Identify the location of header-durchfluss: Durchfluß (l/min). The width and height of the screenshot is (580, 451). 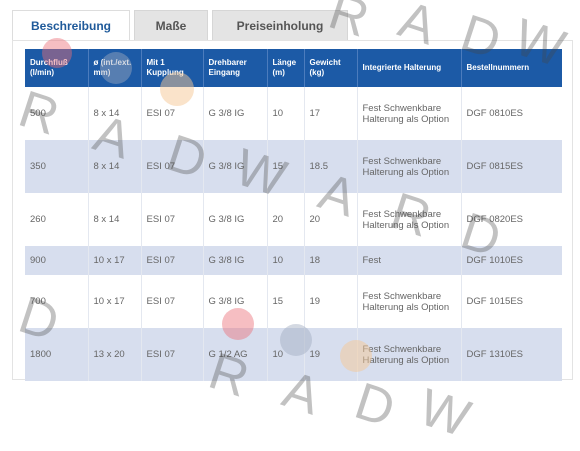
(57, 68).